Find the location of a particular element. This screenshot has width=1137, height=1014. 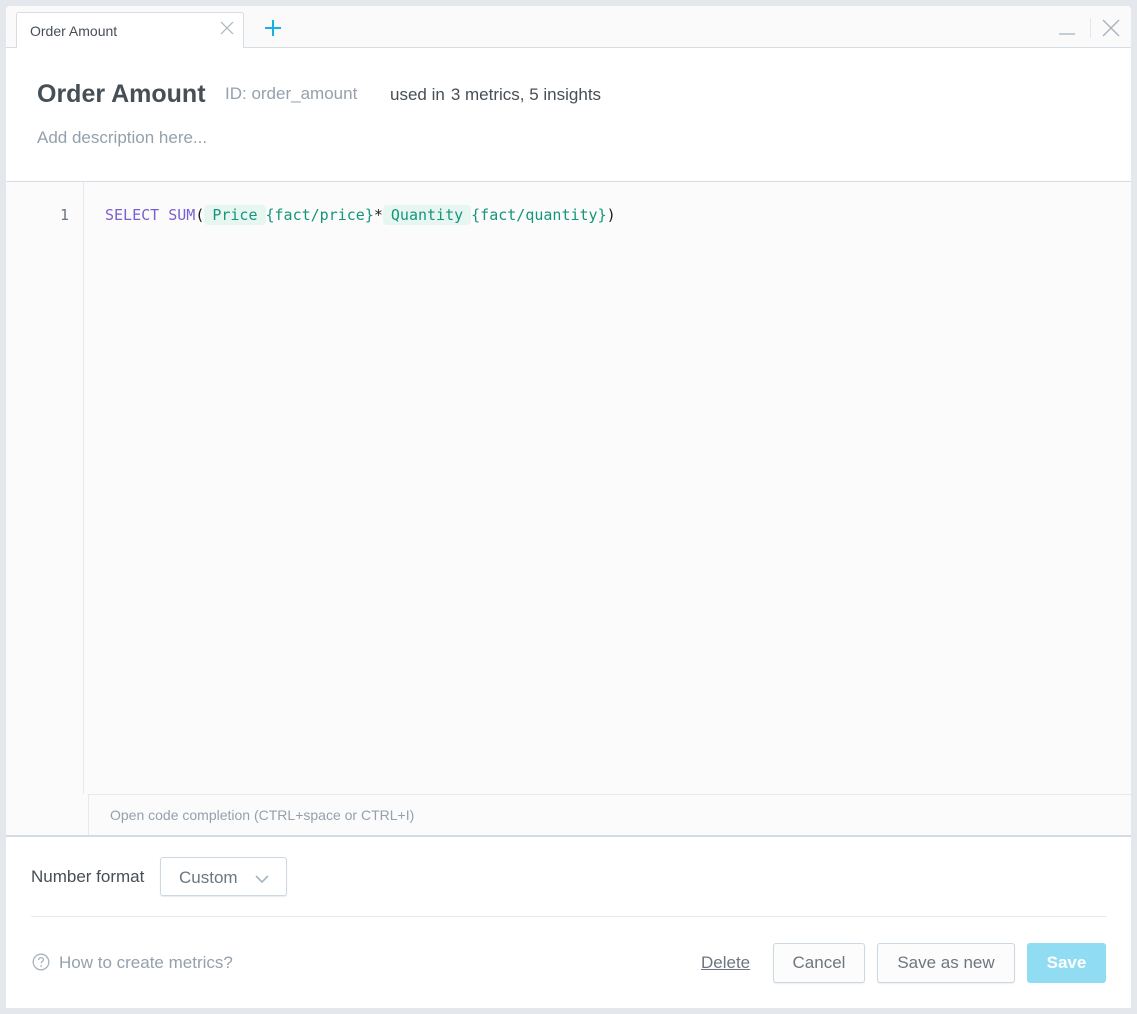

chevron-down-icon is located at coordinates (262, 877).